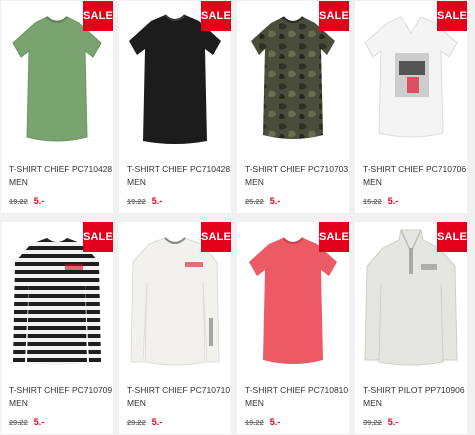 The width and height of the screenshot is (475, 435). Describe the element at coordinates (372, 201) in the screenshot. I see `old-price: 15.22` at that location.